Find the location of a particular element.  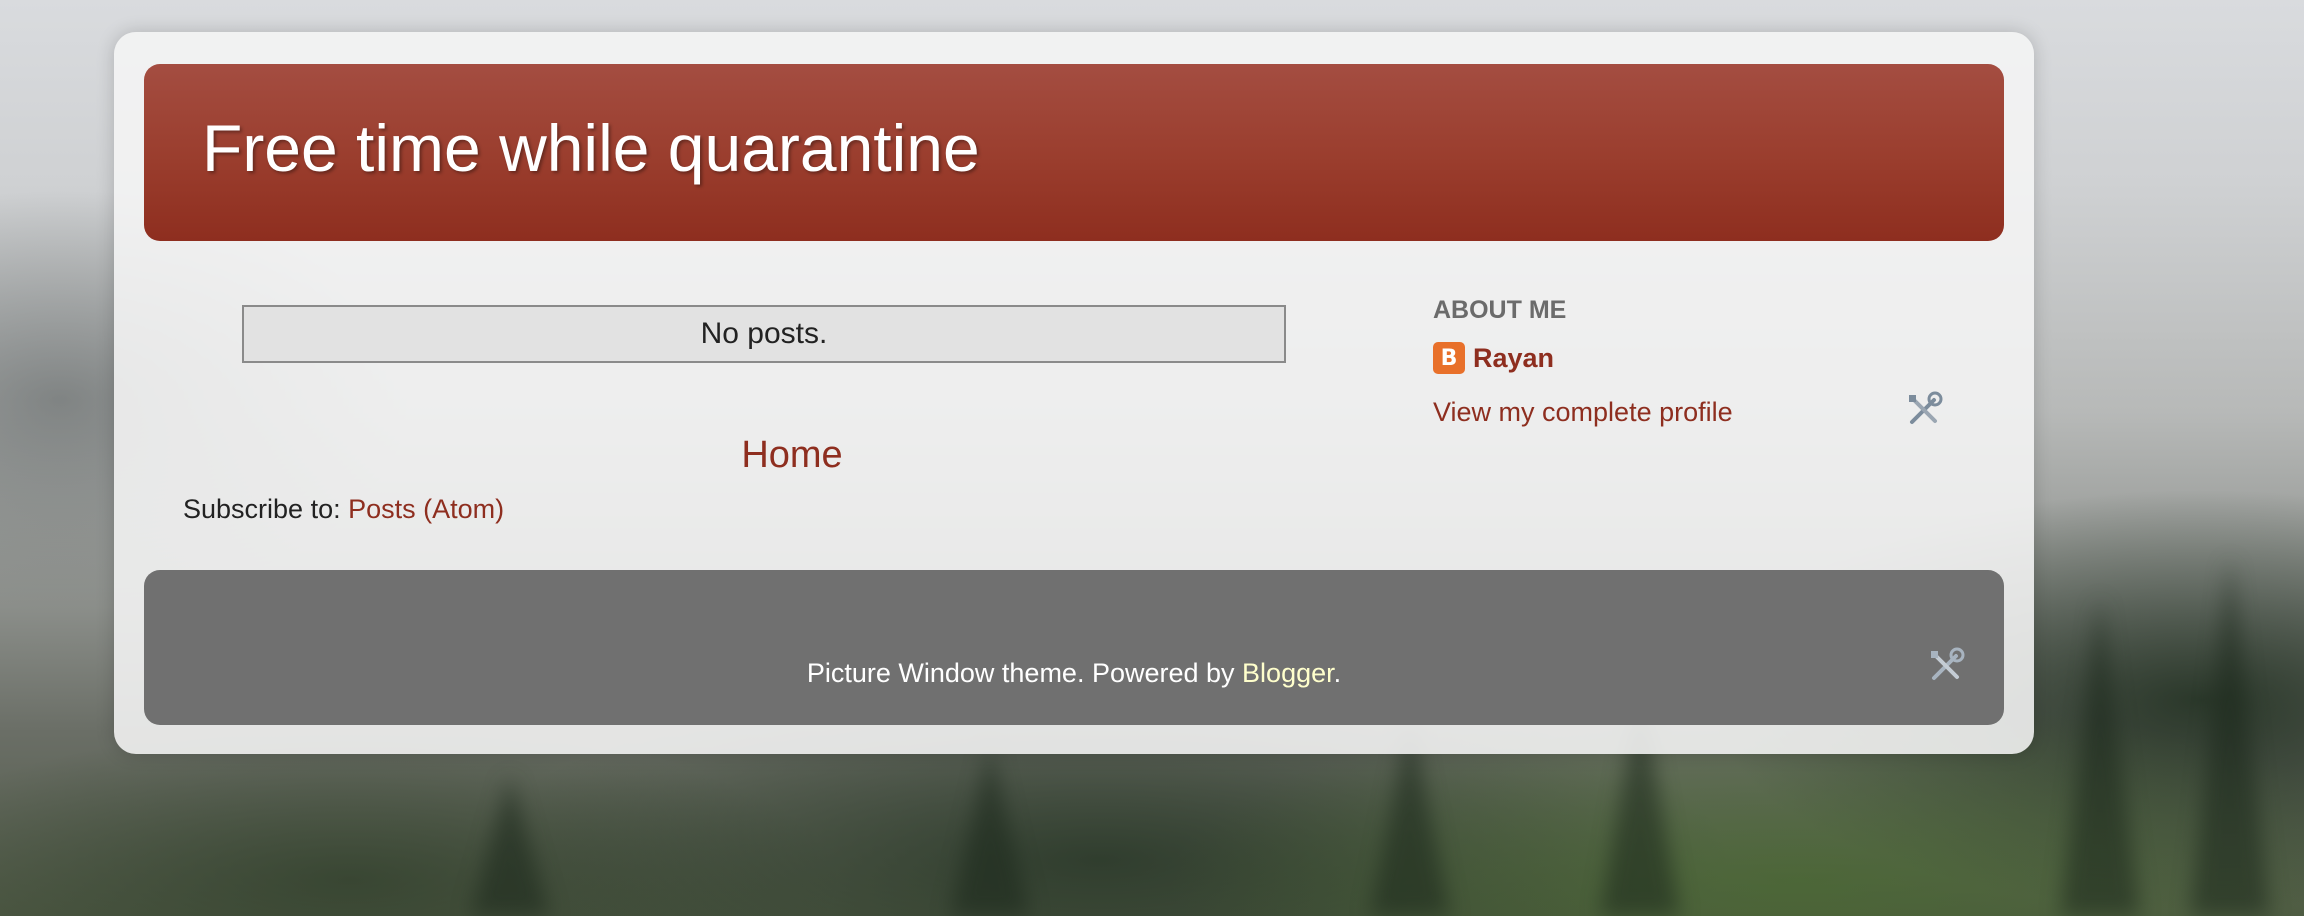

about-me-heading: About Me is located at coordinates (1500, 310).